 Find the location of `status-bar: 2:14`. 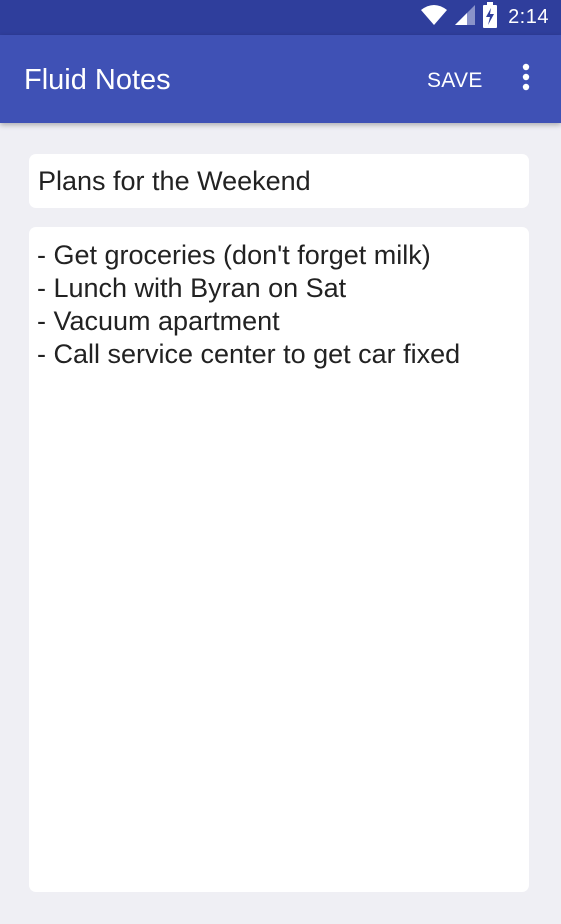

status-bar: 2:14 is located at coordinates (280, 17).